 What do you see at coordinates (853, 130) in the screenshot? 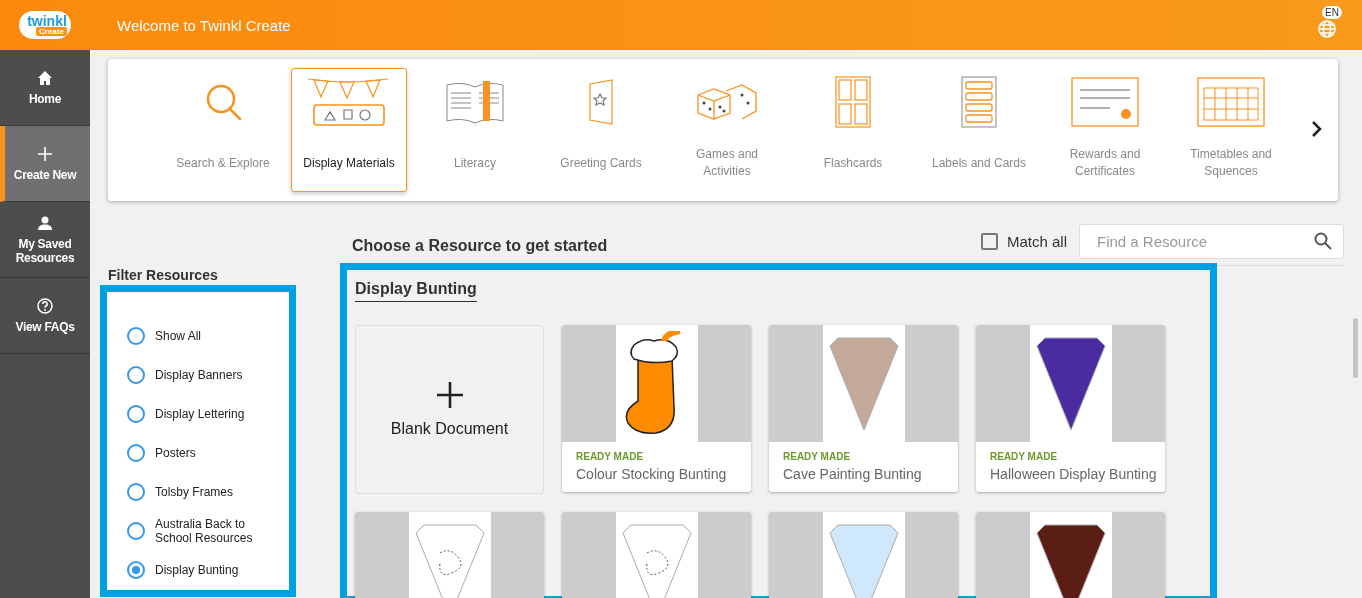
I see `category-tile: Flashcards` at bounding box center [853, 130].